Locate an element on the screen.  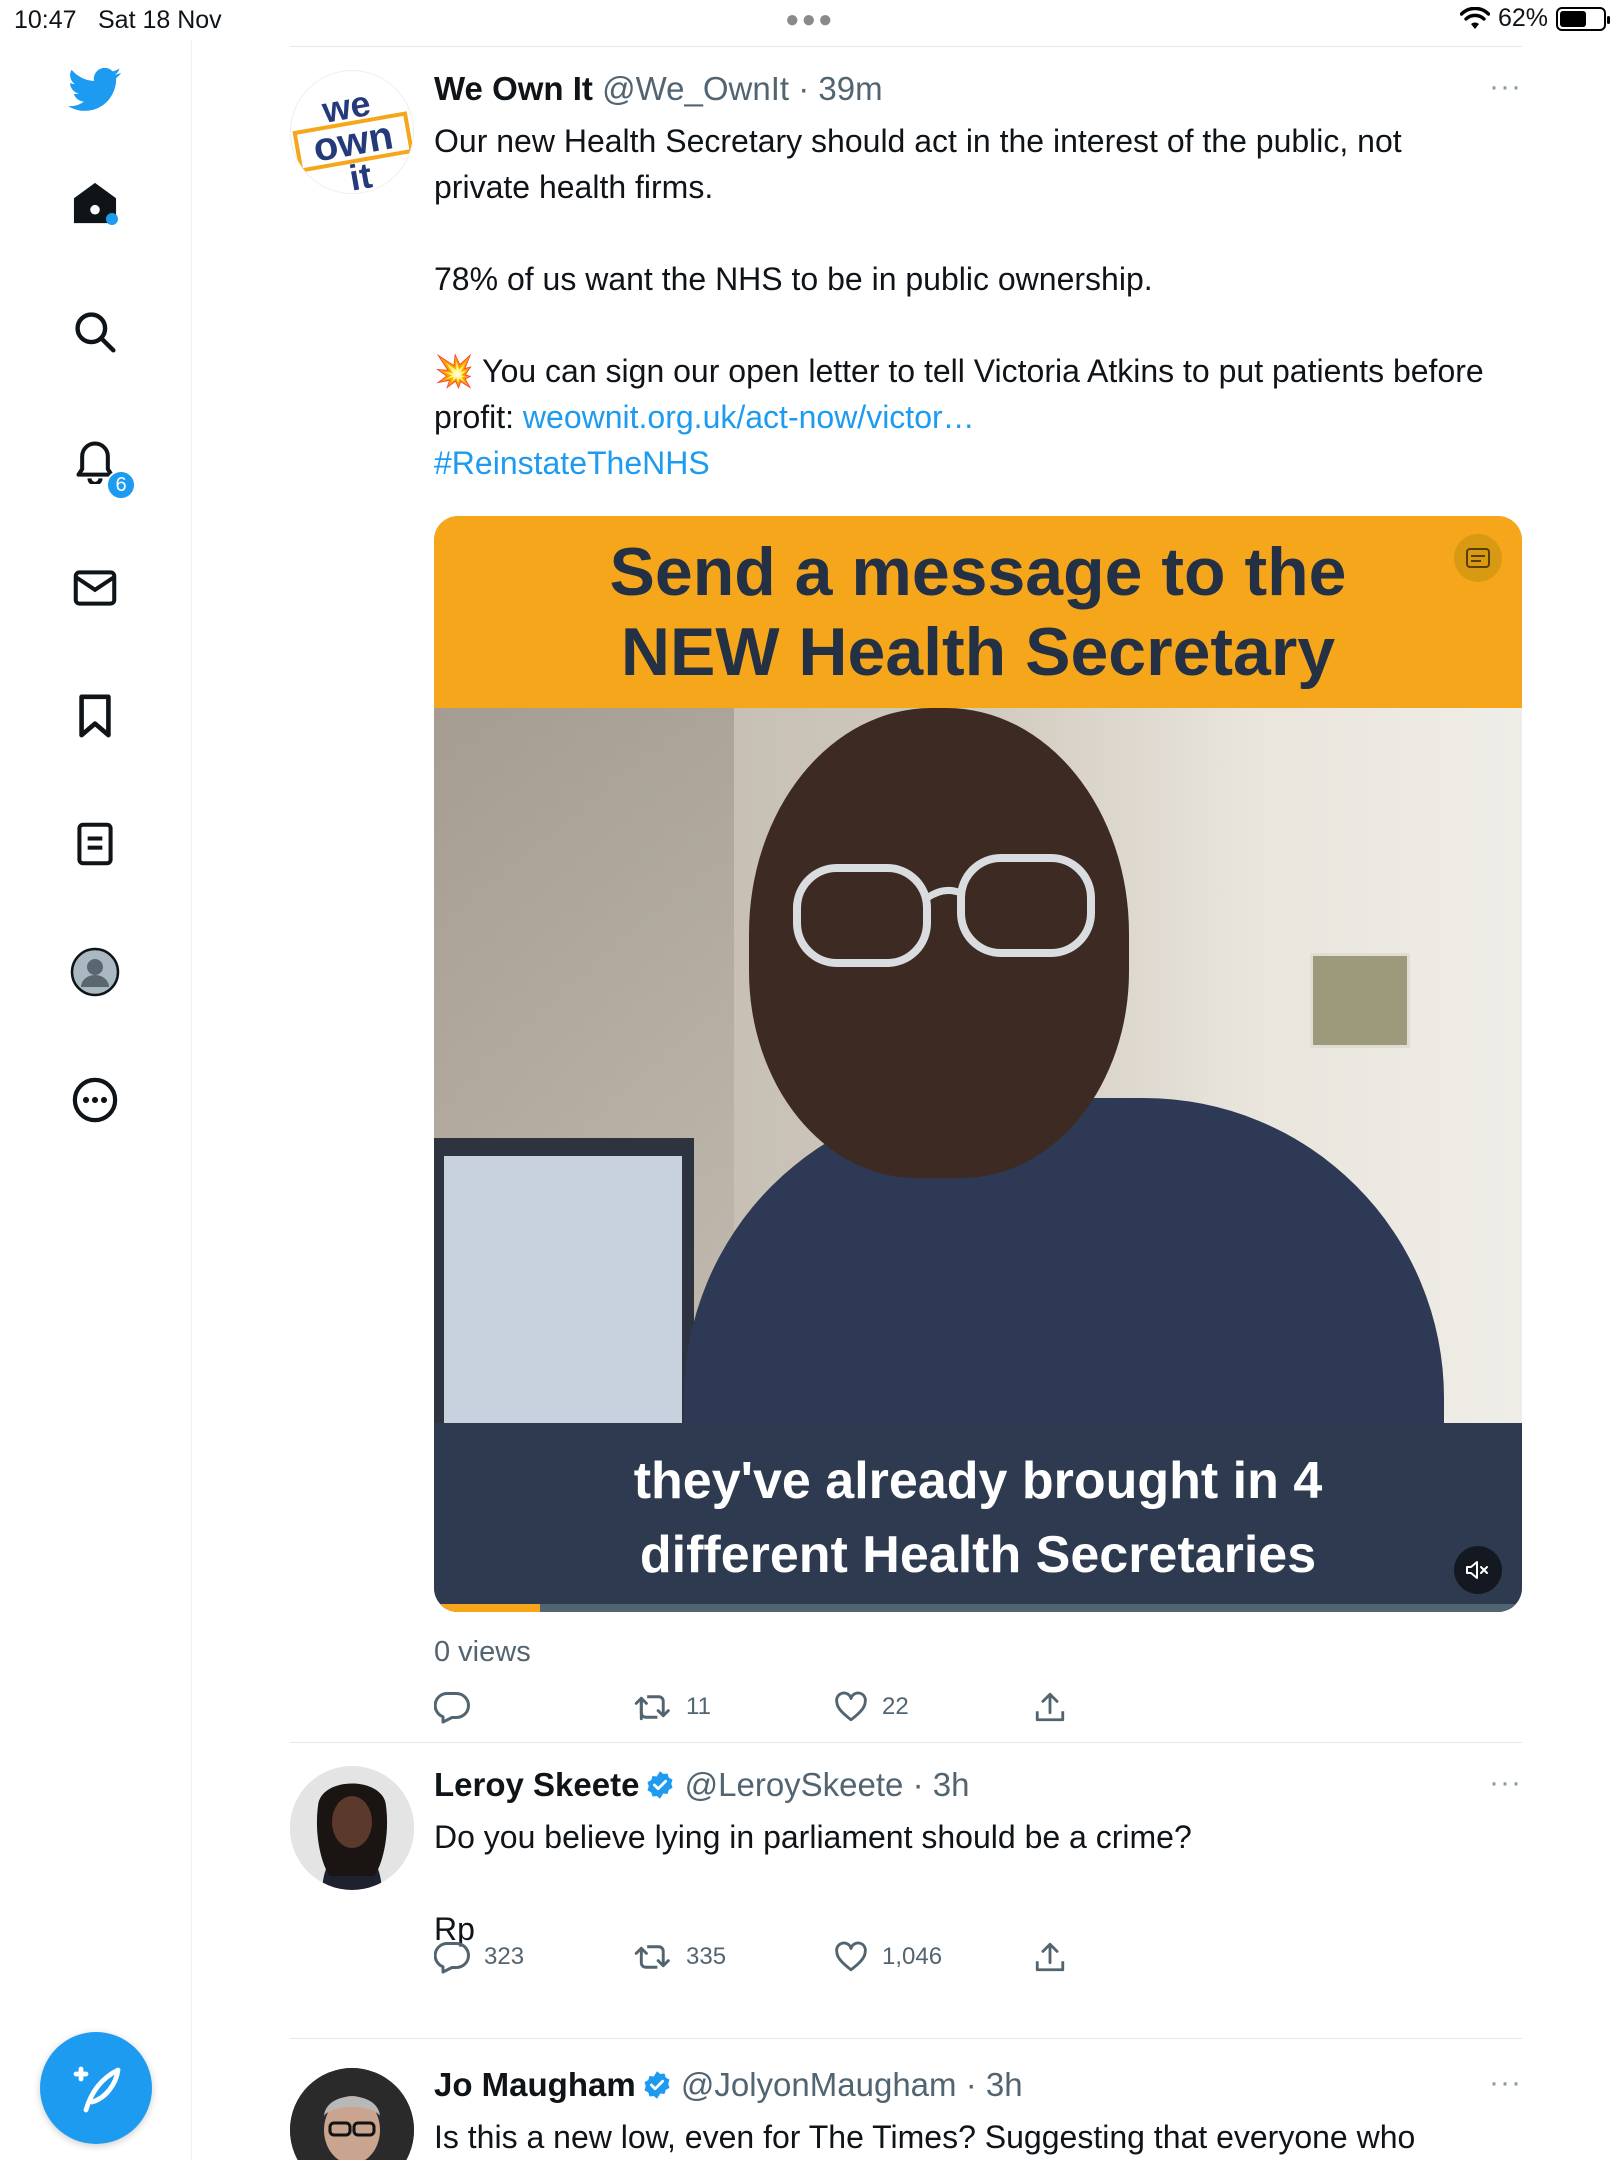
author-name: Jo Maugham is located at coordinates (535, 2084).